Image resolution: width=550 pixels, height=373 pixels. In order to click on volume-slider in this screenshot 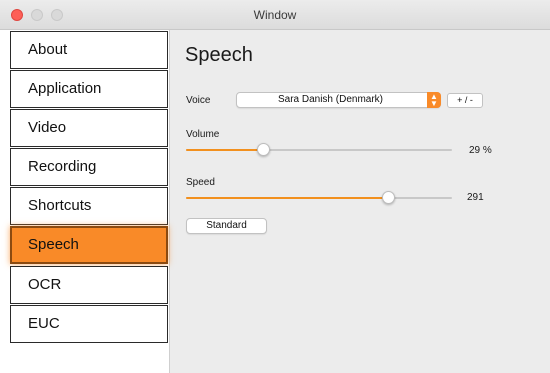, I will do `click(319, 150)`.